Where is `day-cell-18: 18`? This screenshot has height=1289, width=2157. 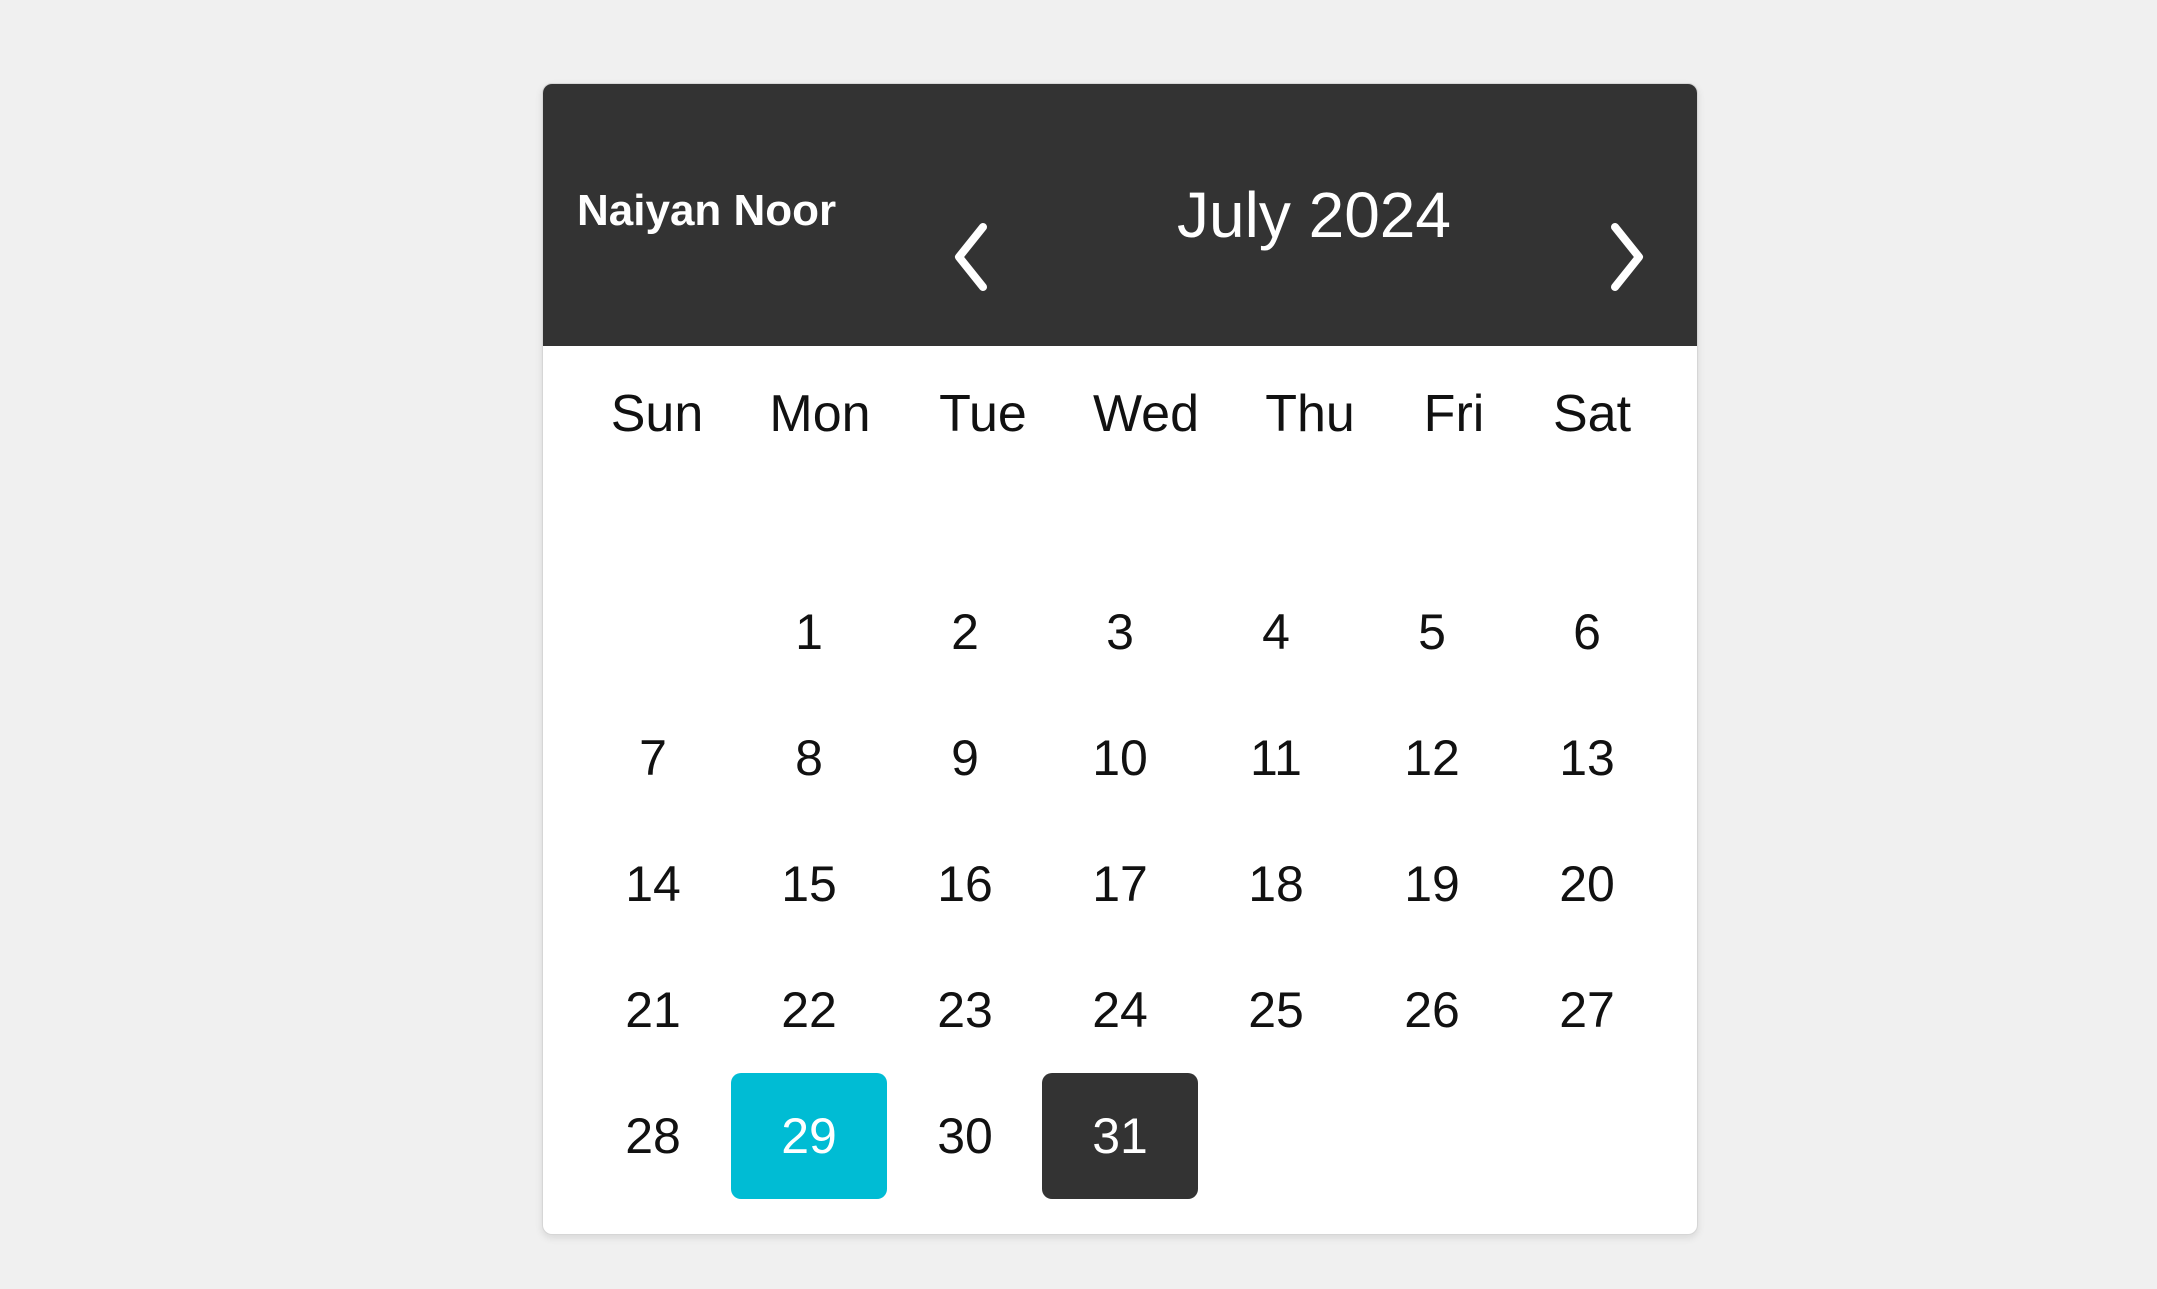
day-cell-18: 18 is located at coordinates (1276, 884).